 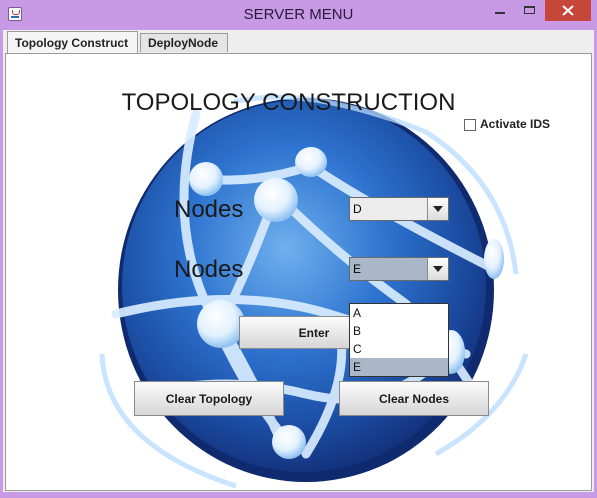 I want to click on nodes-label-1: Nodes, so click(x=209, y=209).